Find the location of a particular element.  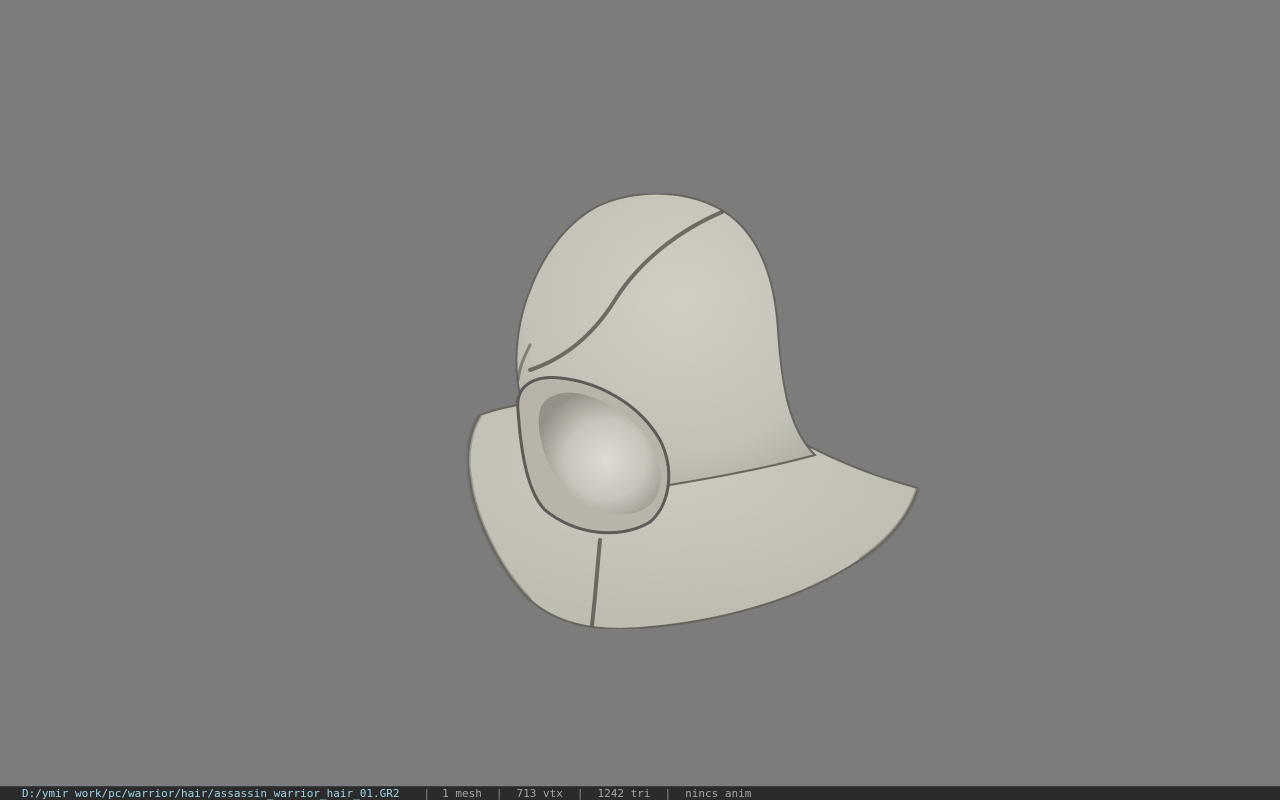

animation-status: nincs anim is located at coordinates (718, 793).